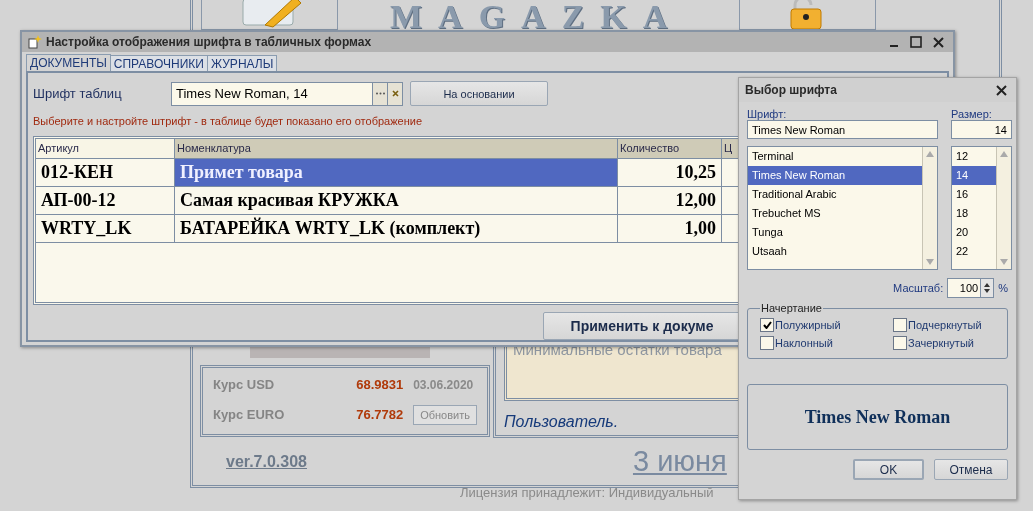 This screenshot has width=1033, height=511. I want to click on hint-text: Выберите и настройте штрифт - в таблице будет показано его отображение, so click(228, 121).